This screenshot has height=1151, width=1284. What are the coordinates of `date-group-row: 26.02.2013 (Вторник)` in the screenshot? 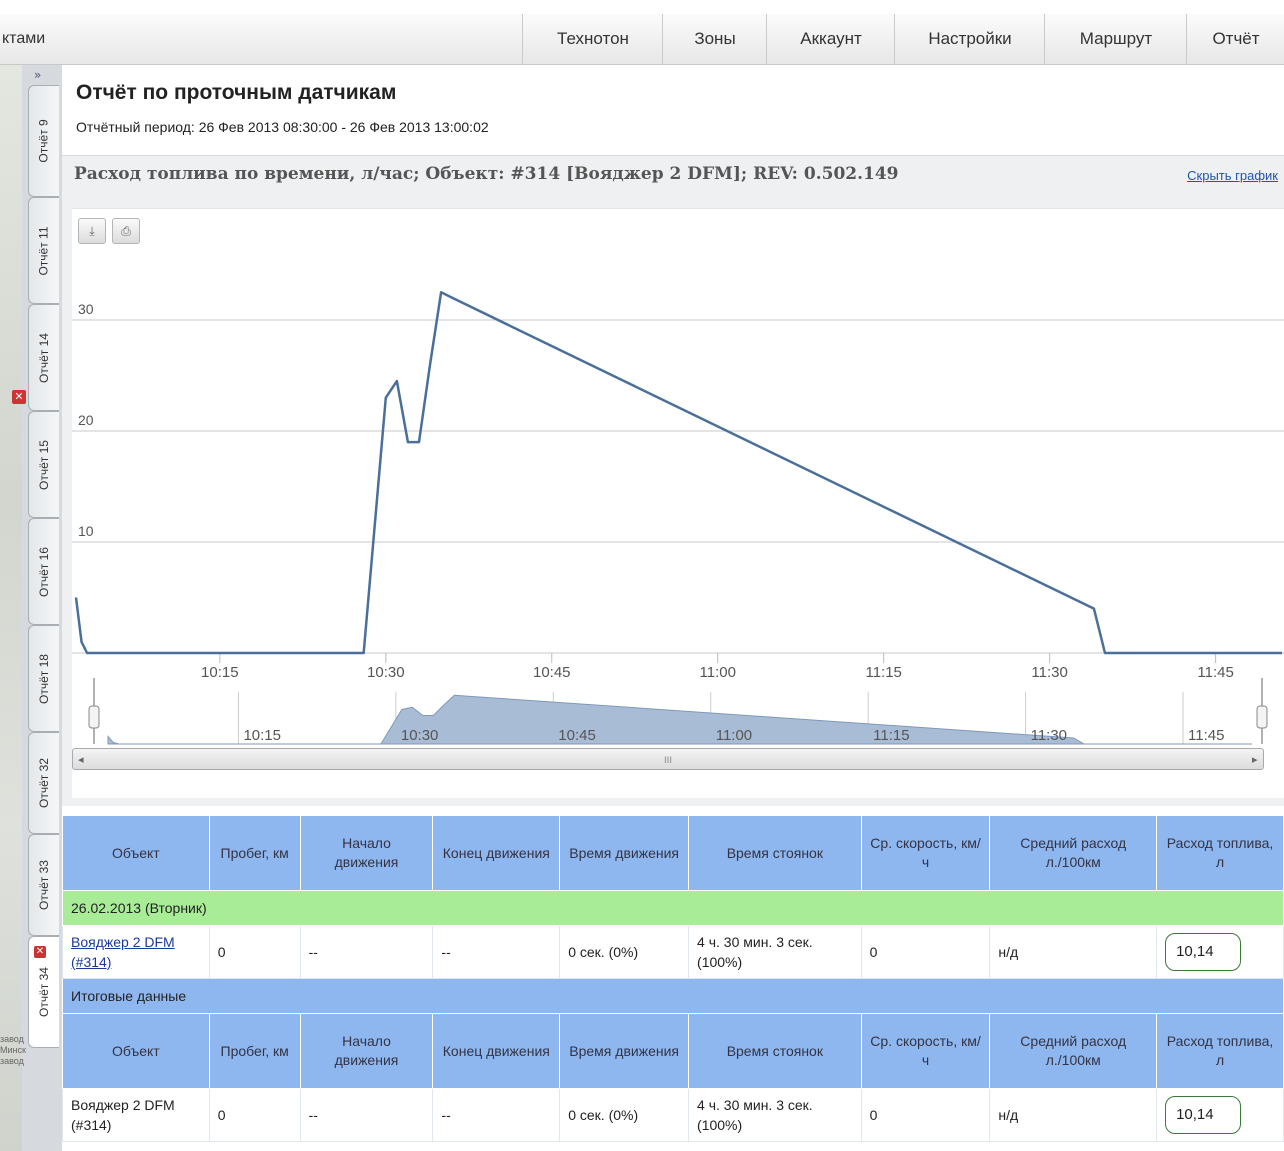 It's located at (673, 908).